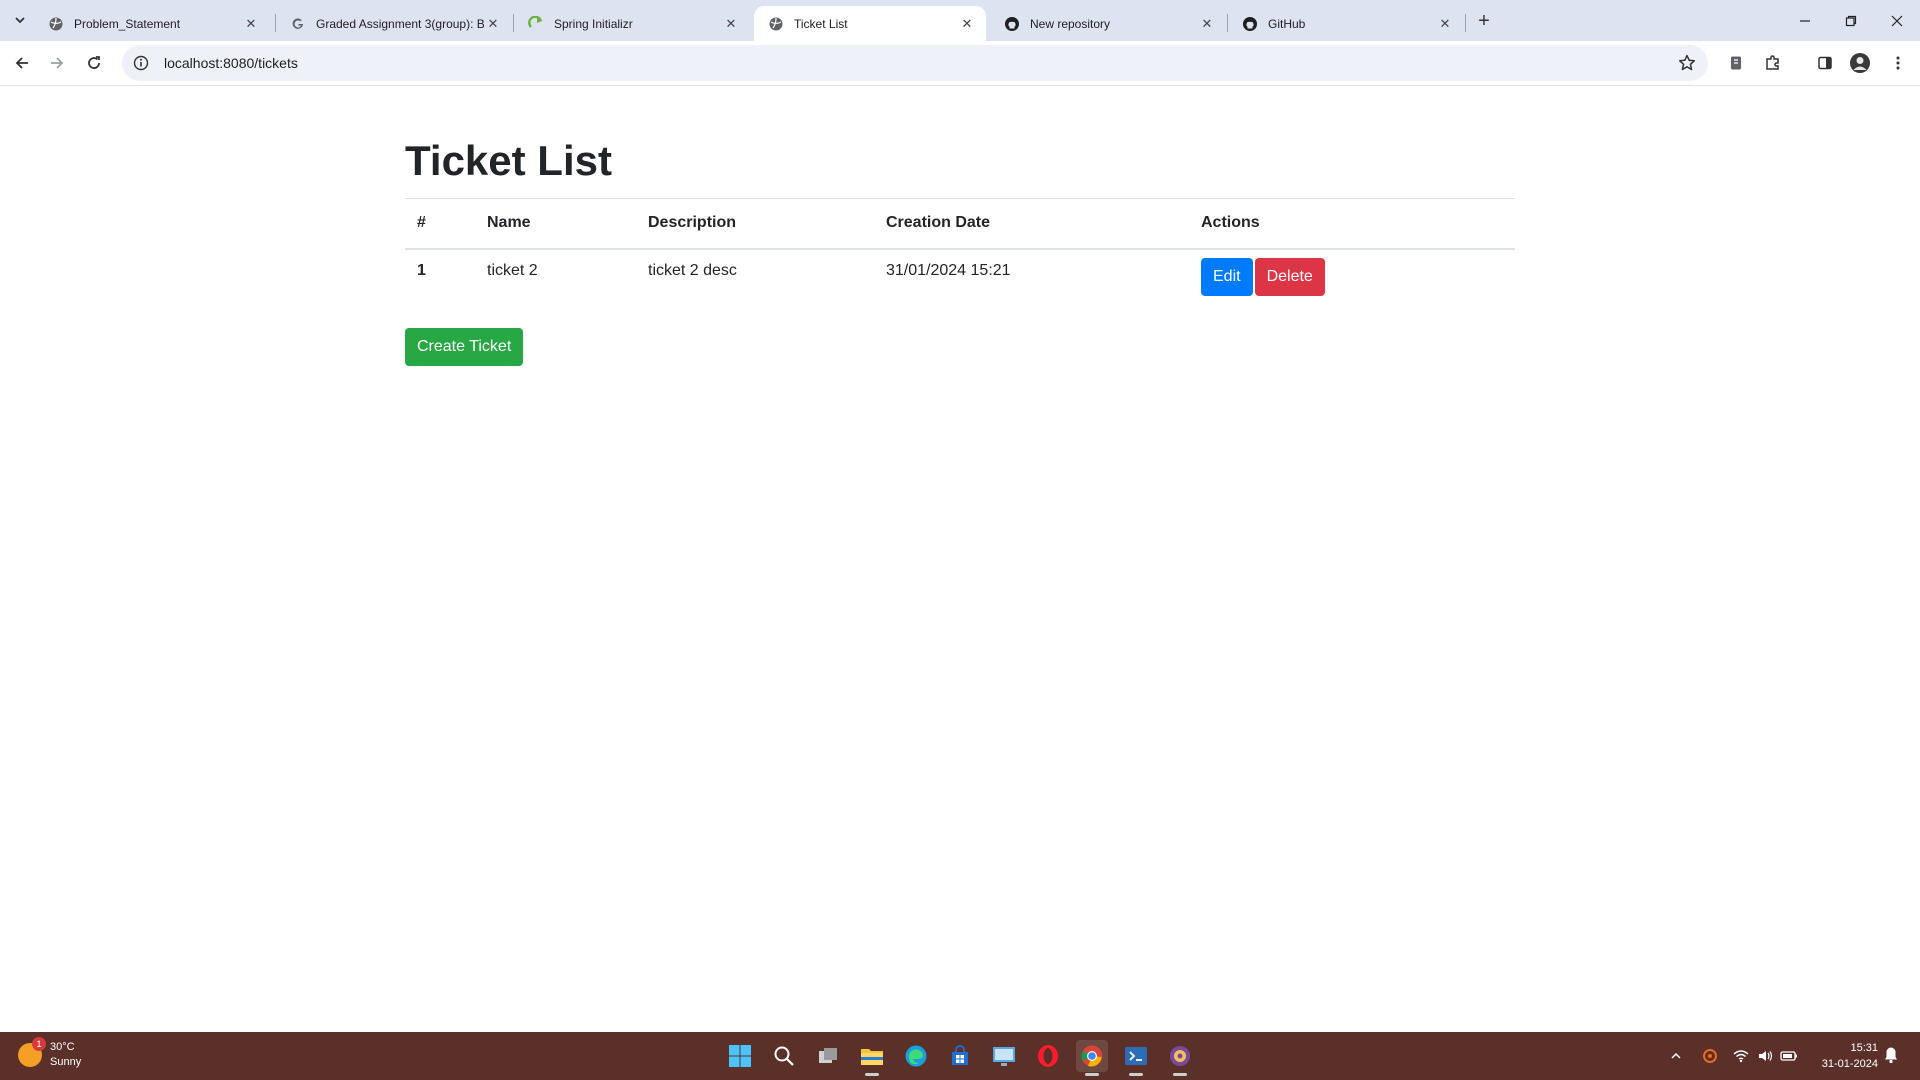 This screenshot has width=1920, height=1080. Describe the element at coordinates (1849, 1064) in the screenshot. I see `clock-date: 31-01-2024` at that location.